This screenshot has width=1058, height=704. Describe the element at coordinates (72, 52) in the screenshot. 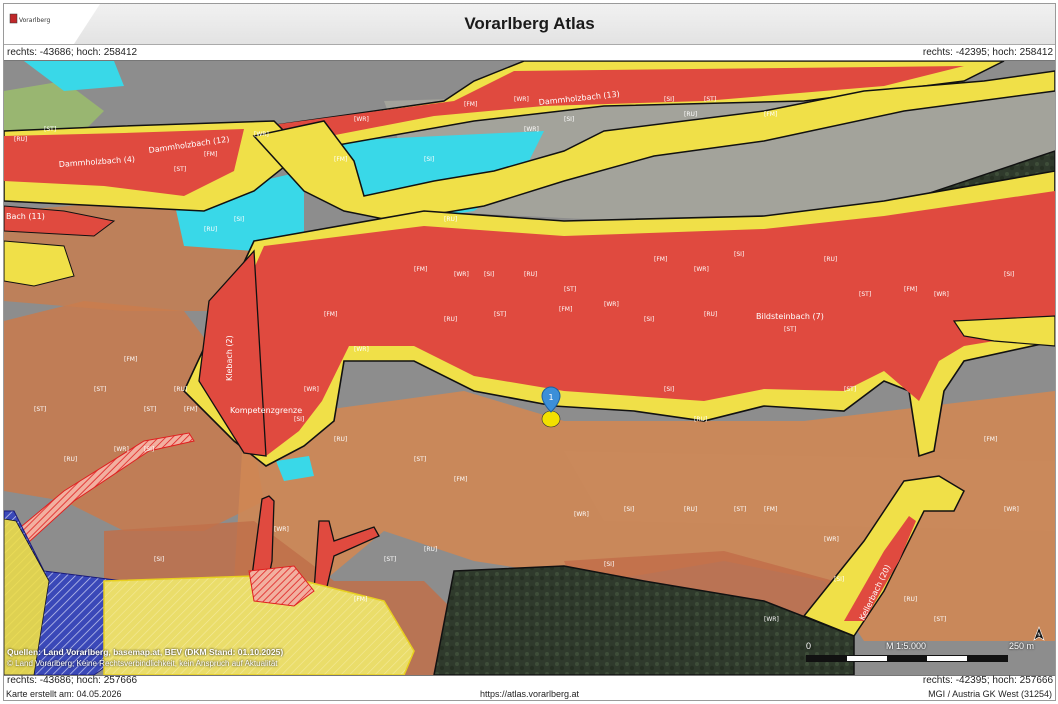

I see `coord-top-left: rechts: -43686; hoch: 258412` at that location.